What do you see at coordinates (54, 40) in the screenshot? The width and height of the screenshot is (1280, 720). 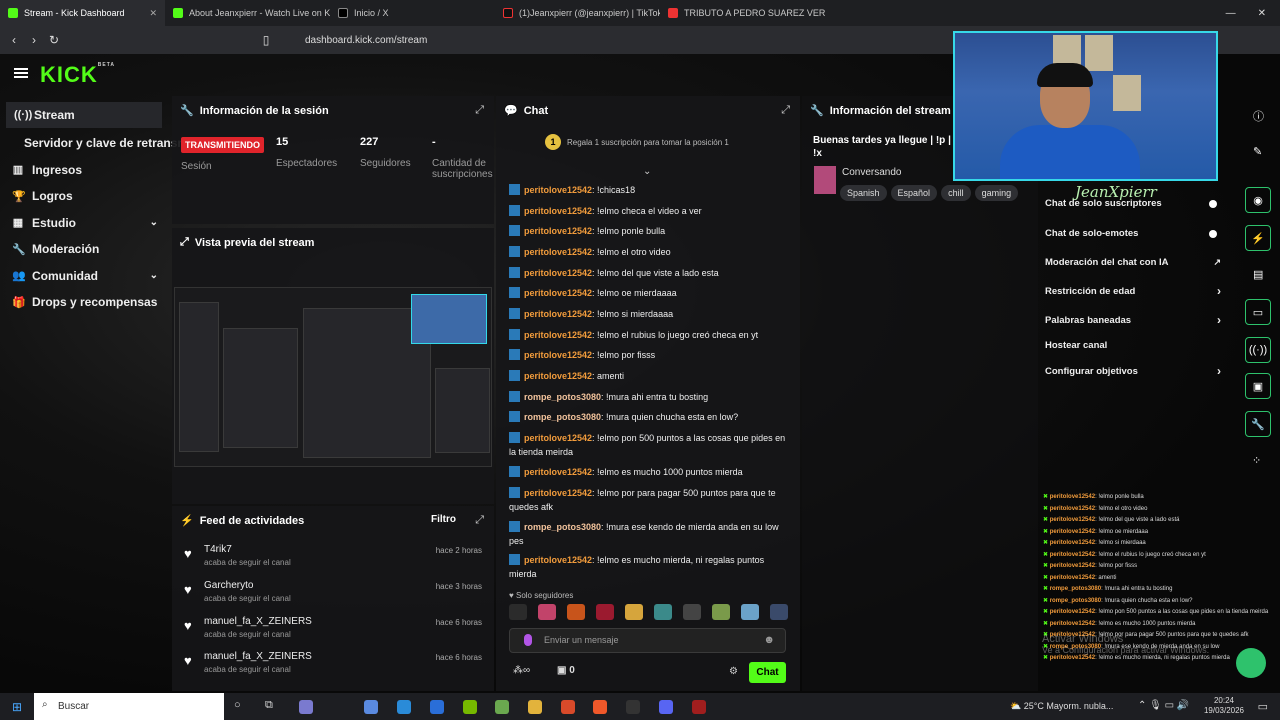 I see `reload-icon: ↻` at bounding box center [54, 40].